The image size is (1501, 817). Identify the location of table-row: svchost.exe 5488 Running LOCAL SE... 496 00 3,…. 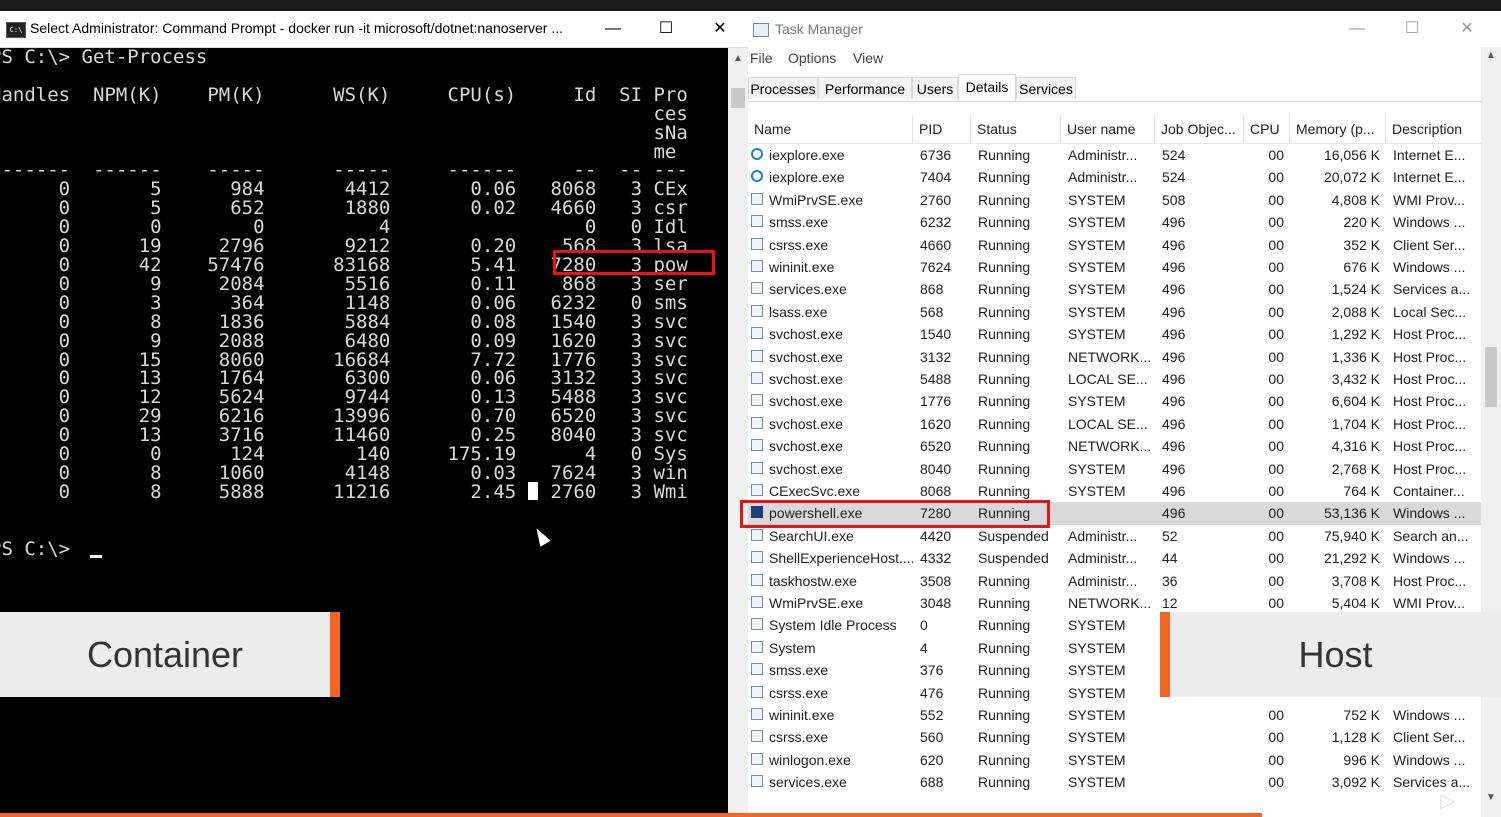
(1114, 379).